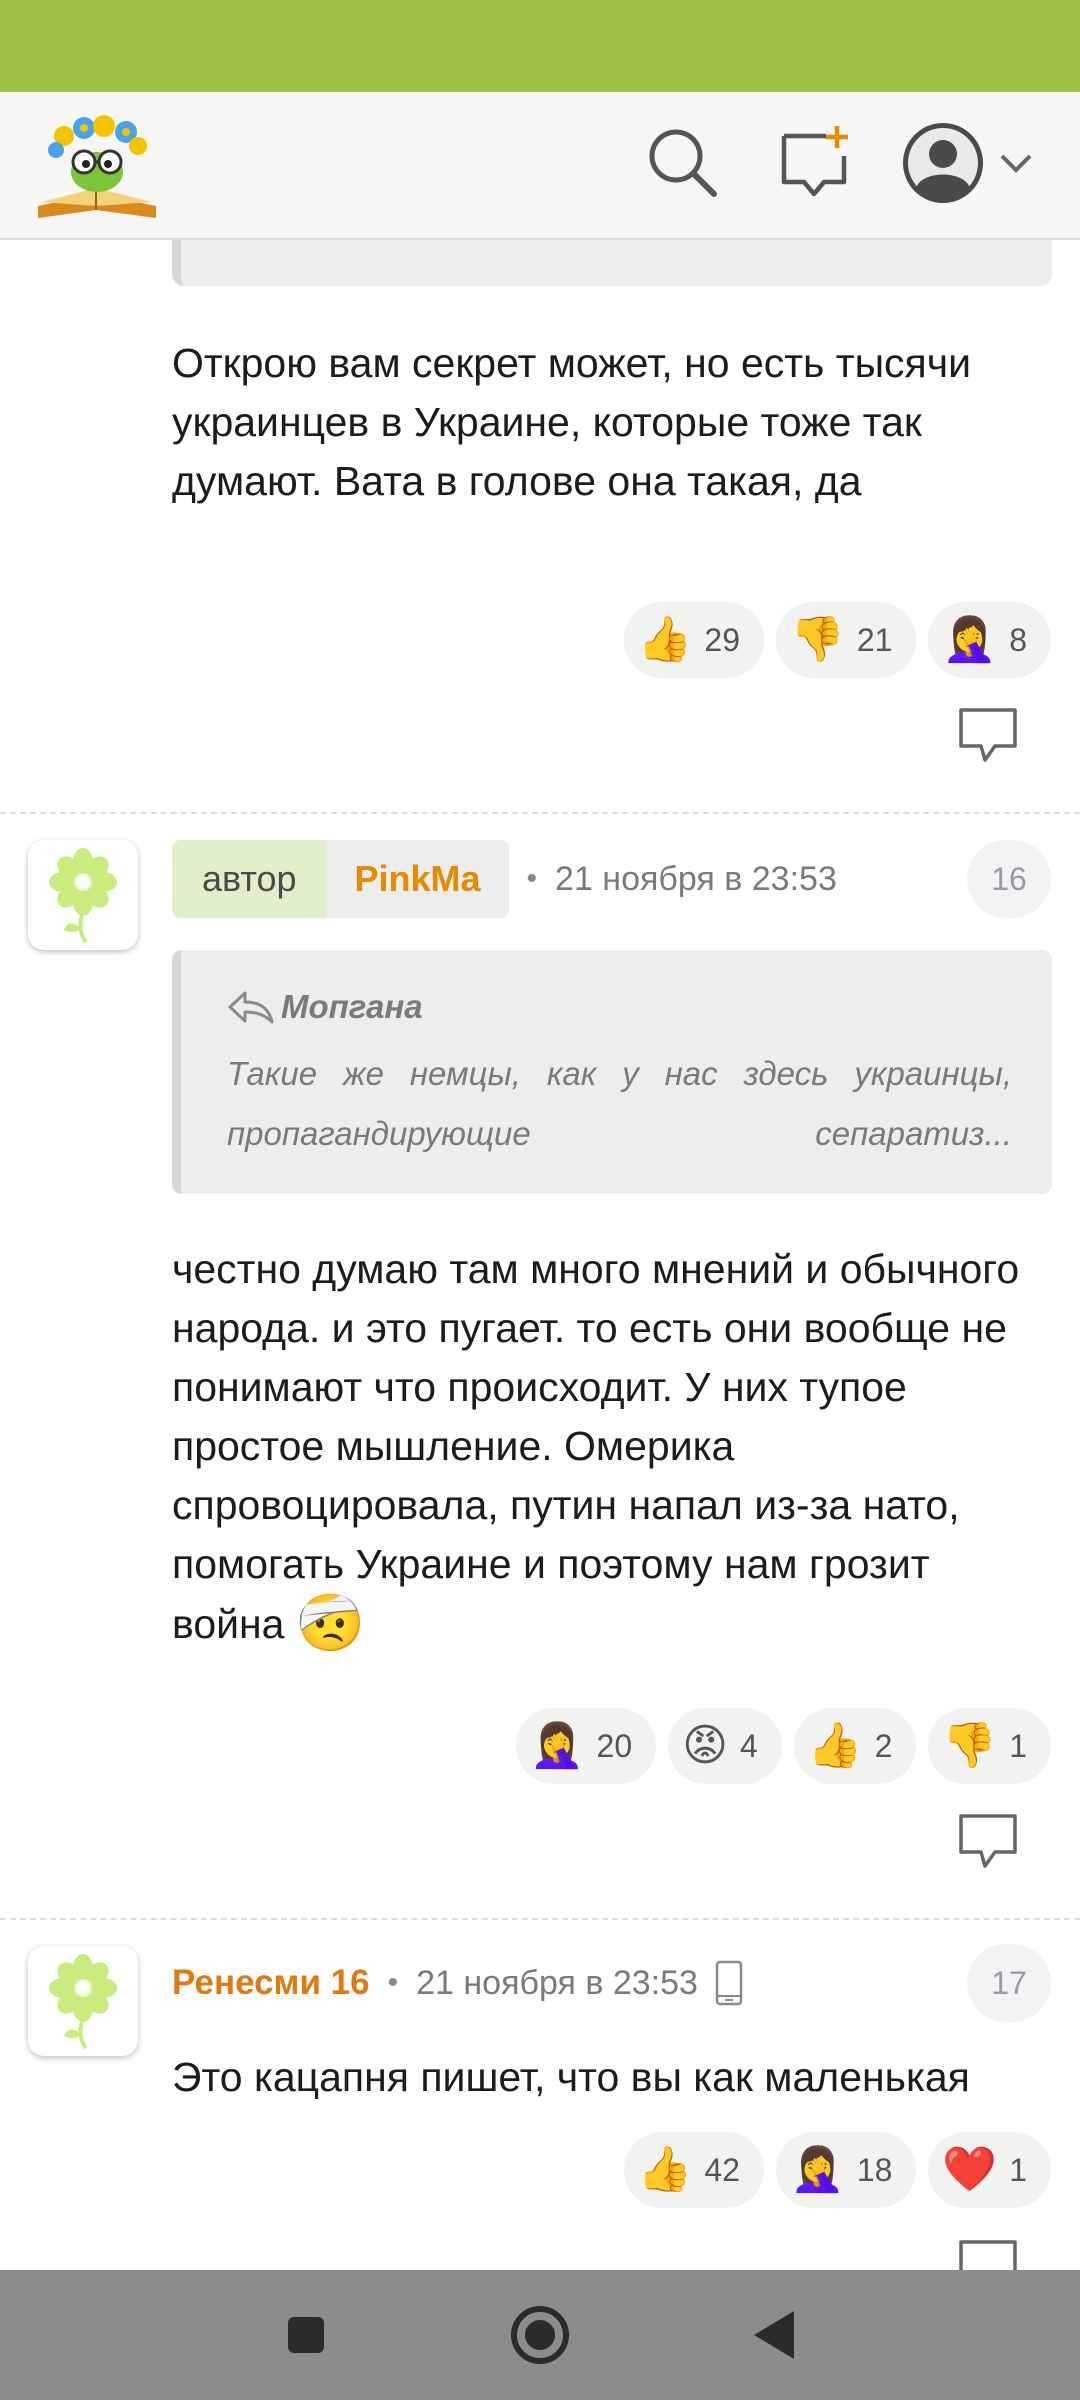  I want to click on system-navigation-bar, so click(540, 2335).